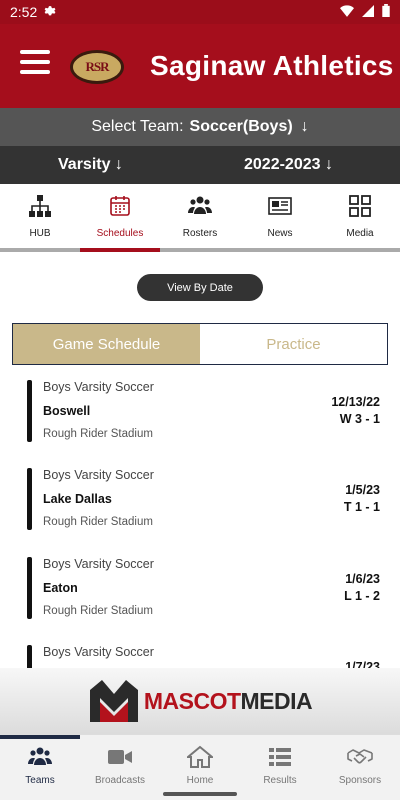 This screenshot has width=400, height=800. I want to click on sponsor-name: MASCOTMEDIA, so click(228, 700).